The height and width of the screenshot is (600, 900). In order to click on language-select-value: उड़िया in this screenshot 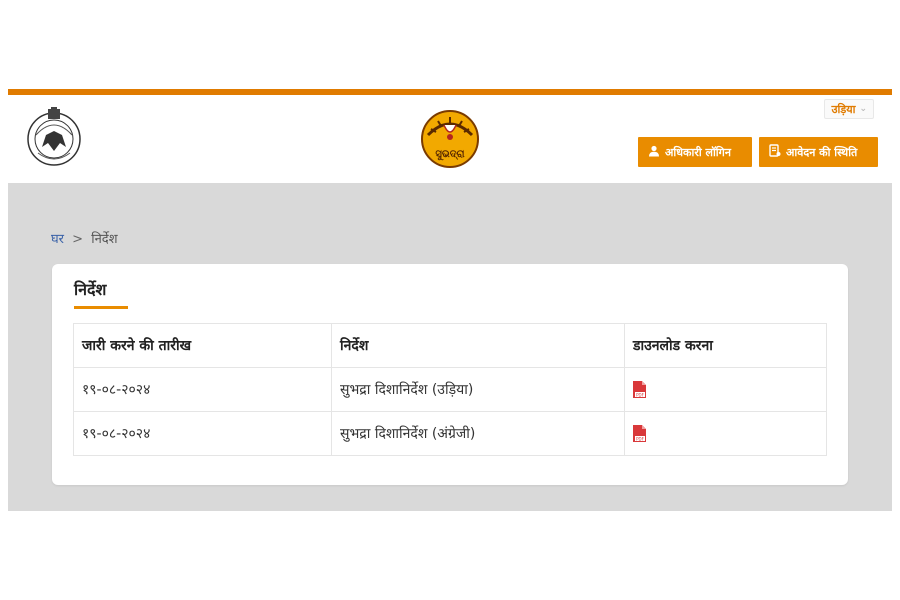, I will do `click(843, 109)`.